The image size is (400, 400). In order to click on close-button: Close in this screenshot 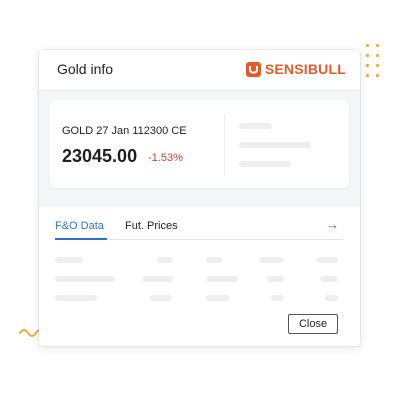, I will do `click(313, 324)`.